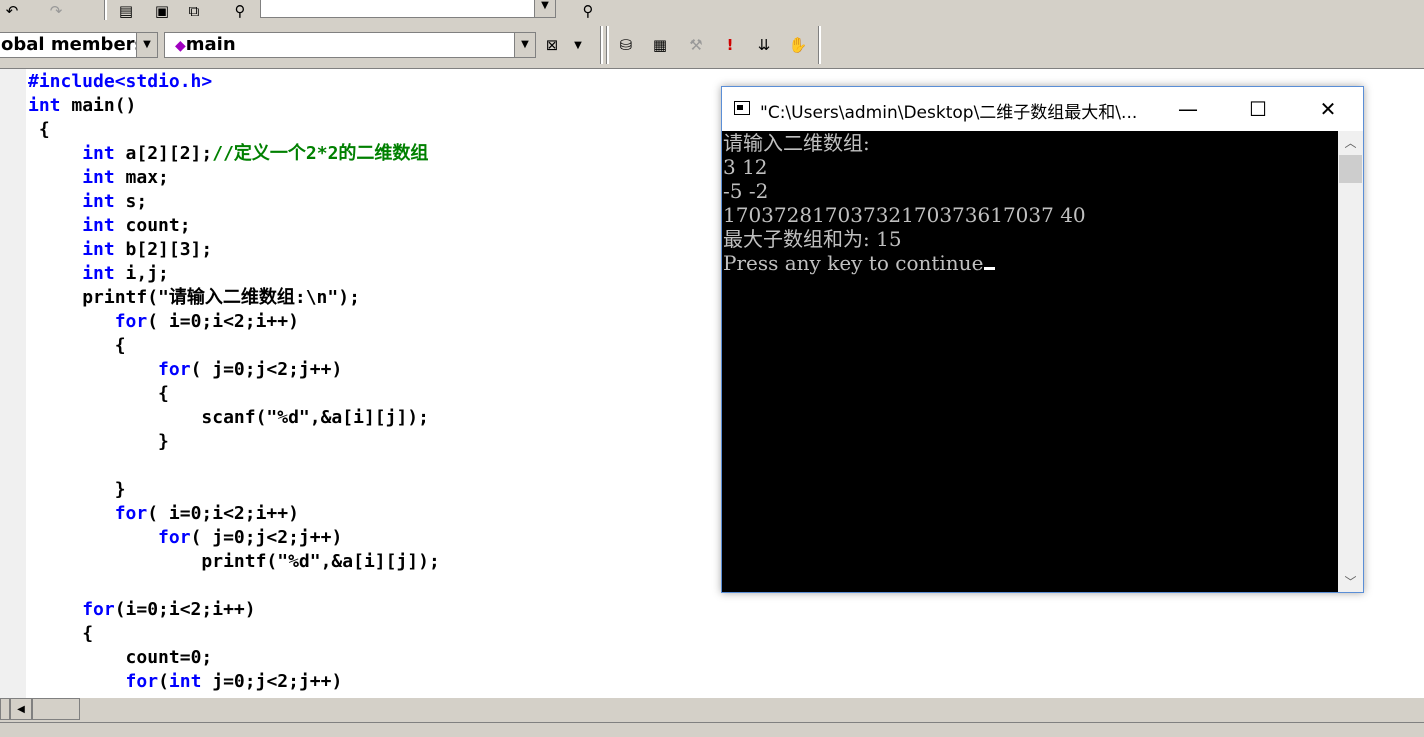 This screenshot has height=737, width=1424. Describe the element at coordinates (696, 45) in the screenshot. I see `stop-build-icon: ⚒` at that location.